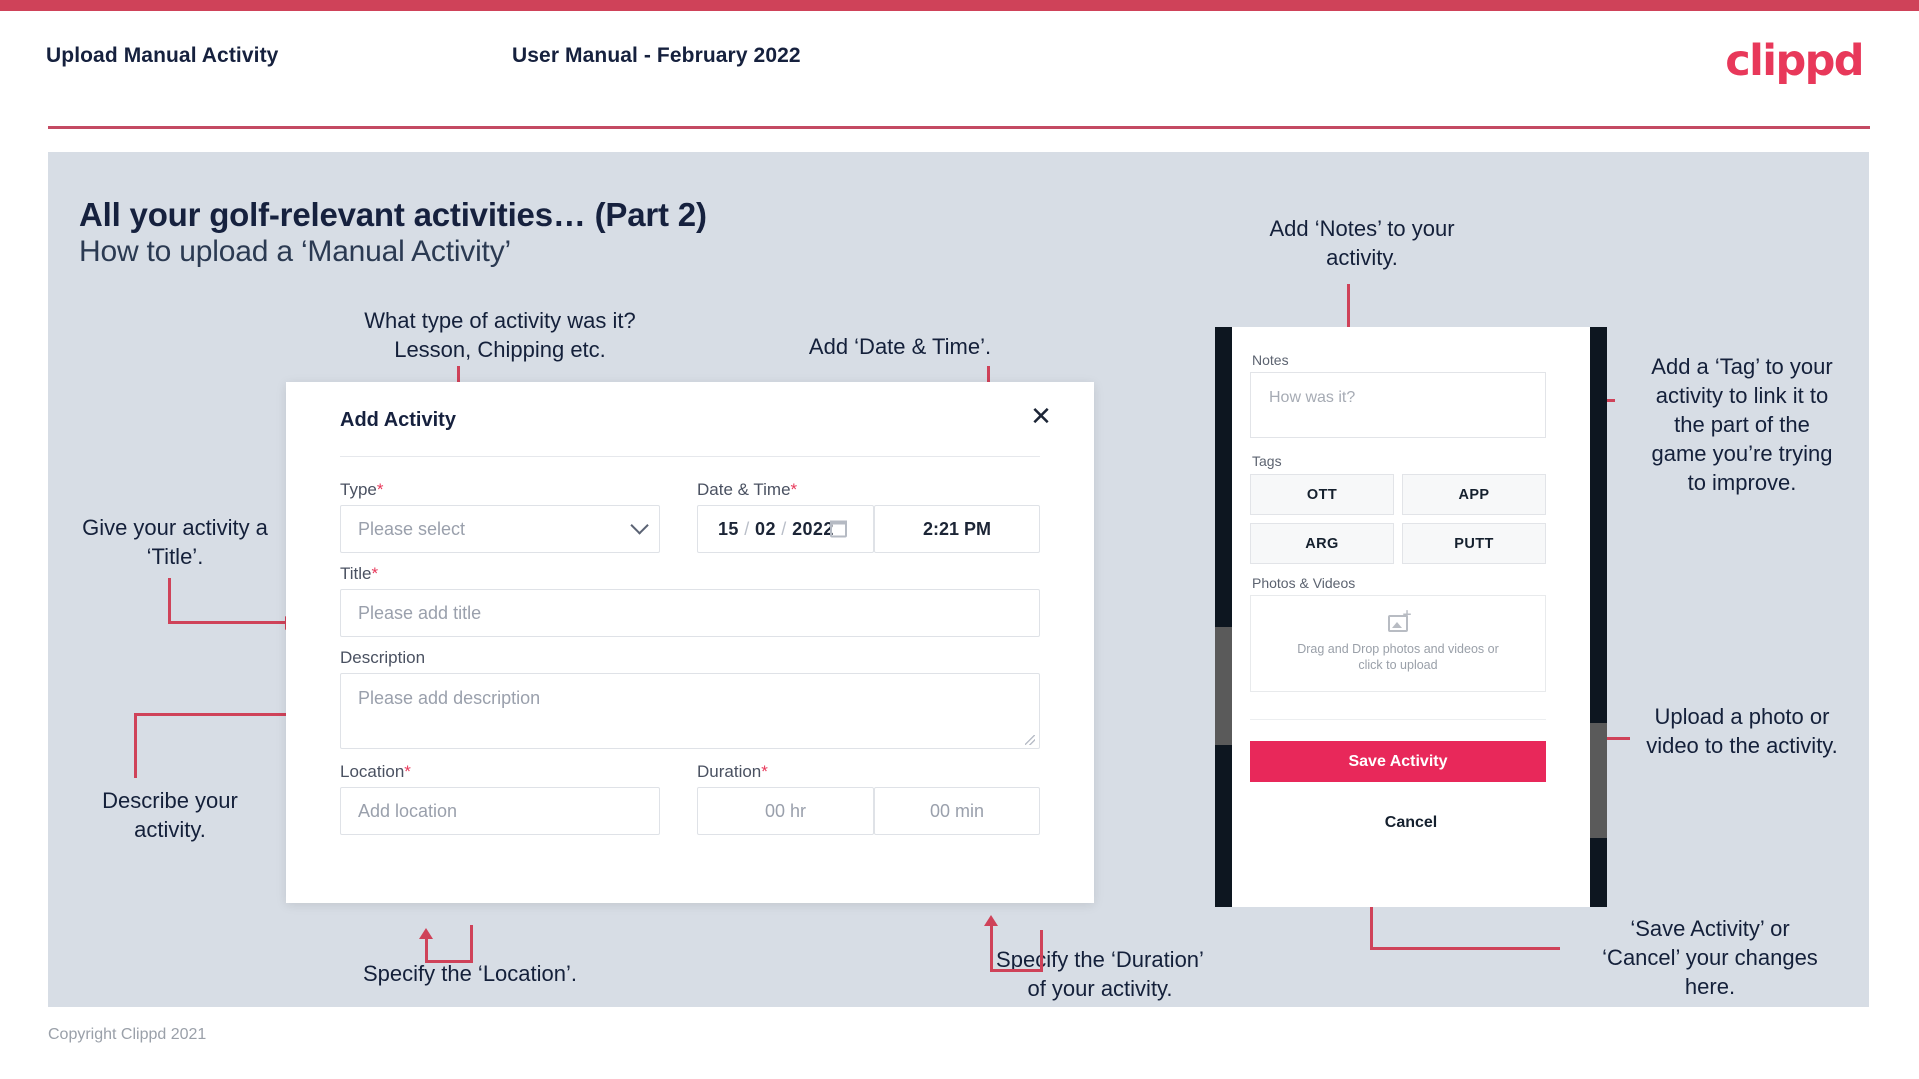 The height and width of the screenshot is (1079, 1919). What do you see at coordinates (1411, 823) in the screenshot?
I see `cancel-button: Cancel` at bounding box center [1411, 823].